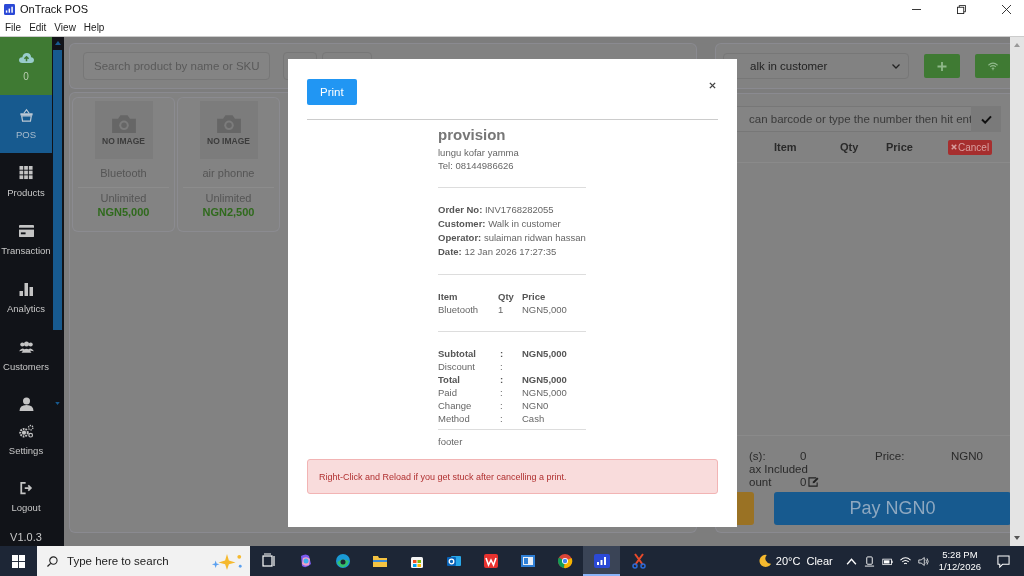  Describe the element at coordinates (65, 27) in the screenshot. I see `menu-item: View` at that location.